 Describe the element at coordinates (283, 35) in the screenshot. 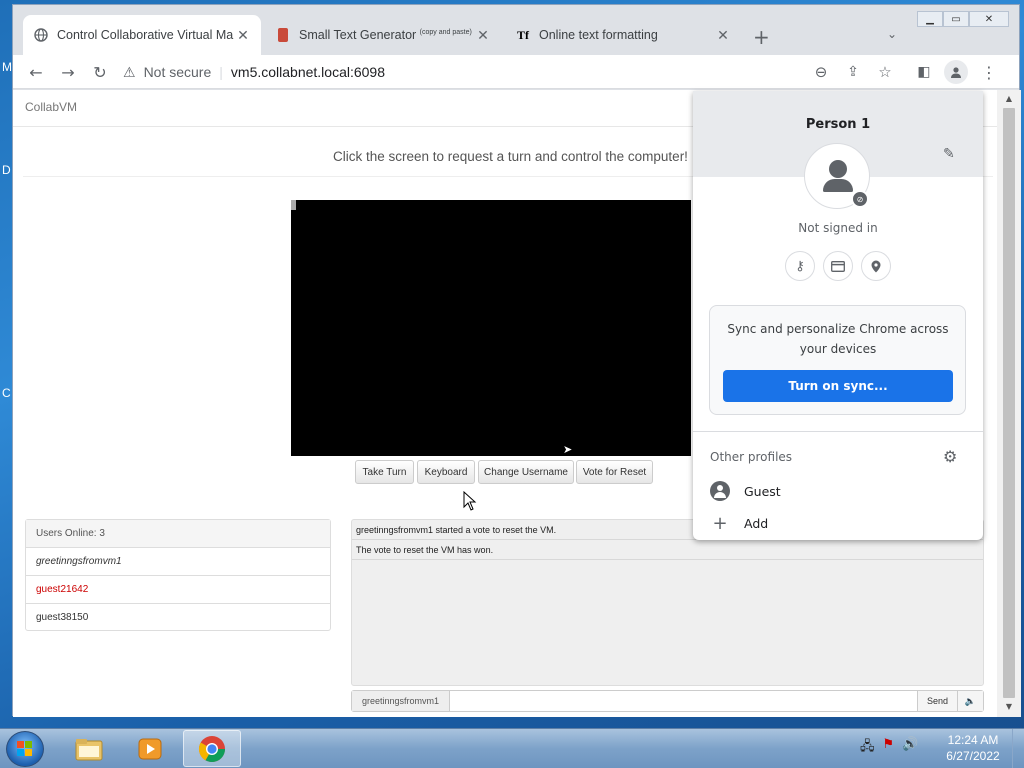

I see `text-generator-icon` at that location.